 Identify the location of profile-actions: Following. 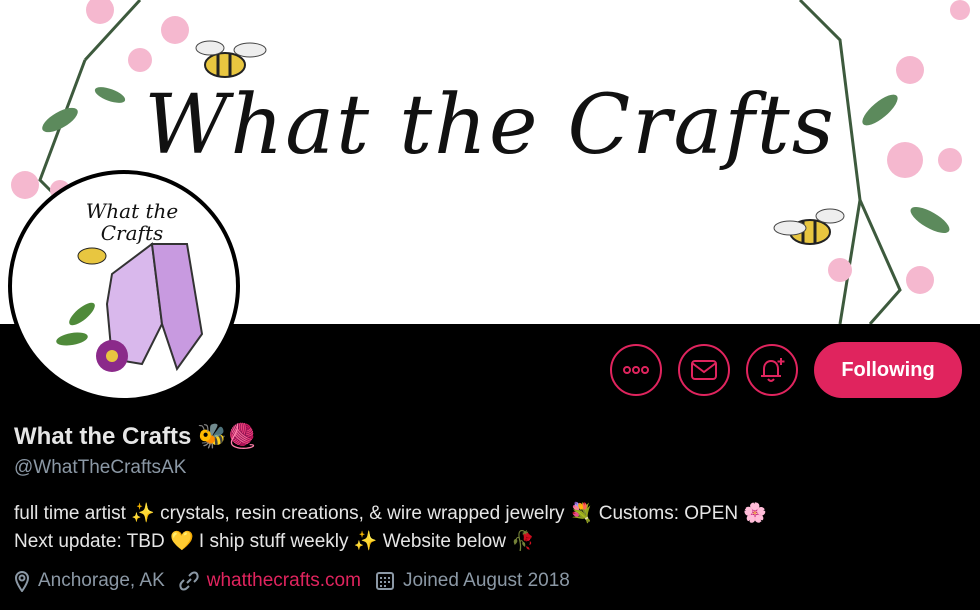
(786, 370).